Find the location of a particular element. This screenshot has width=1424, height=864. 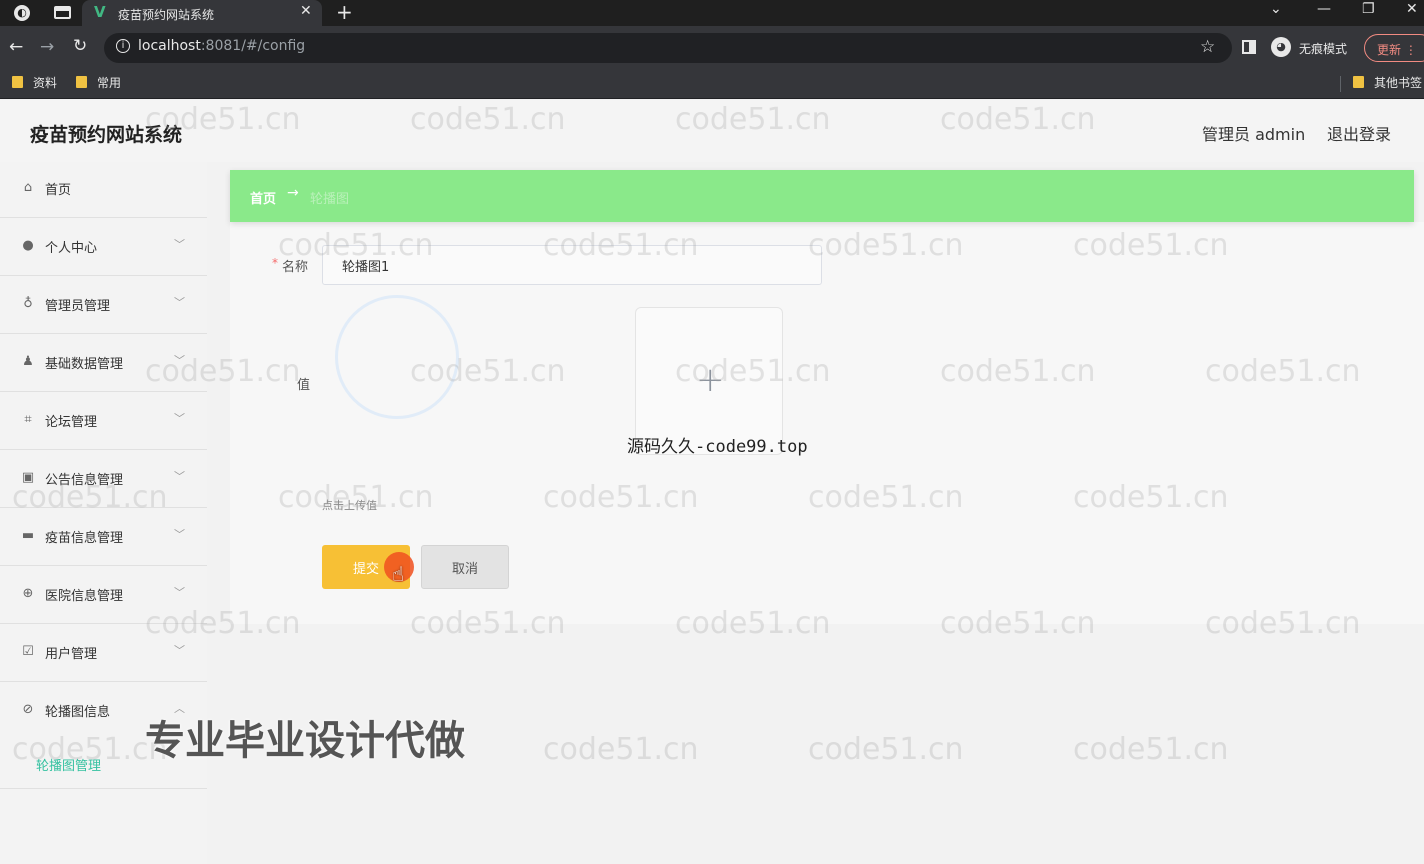

user-icon: ● is located at coordinates (28, 245).